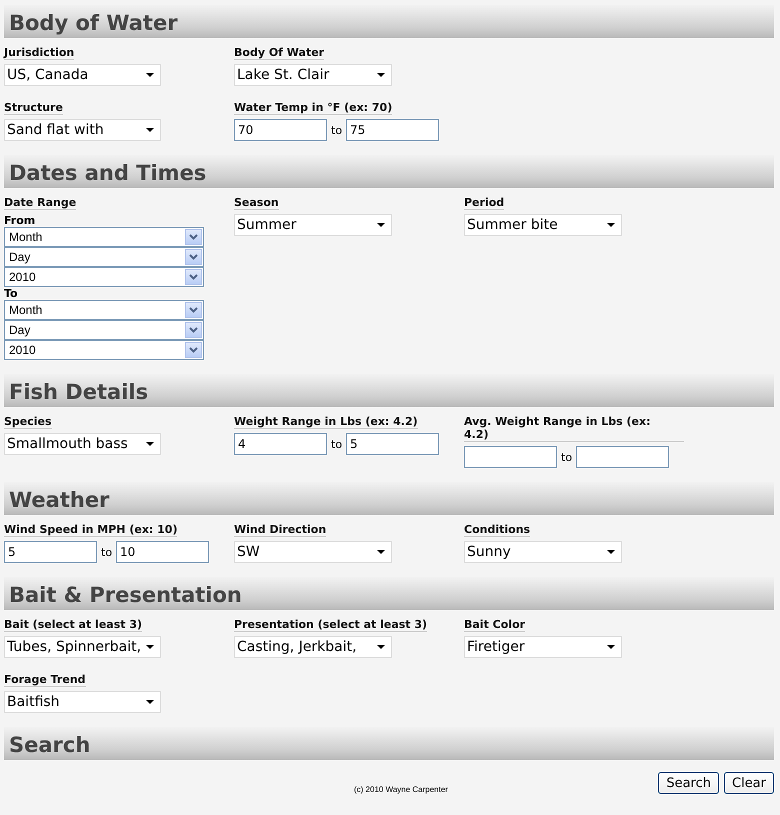 The height and width of the screenshot is (815, 780). What do you see at coordinates (91, 530) in the screenshot?
I see `field-label: Wind Speed in MPH (ex: 10)` at bounding box center [91, 530].